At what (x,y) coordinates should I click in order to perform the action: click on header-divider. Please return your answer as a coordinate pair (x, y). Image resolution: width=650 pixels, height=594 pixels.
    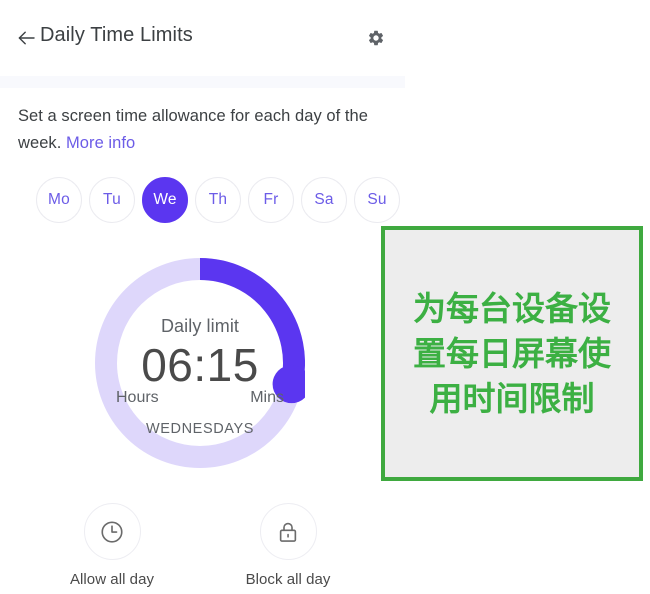
    Looking at the image, I should click on (202, 82).